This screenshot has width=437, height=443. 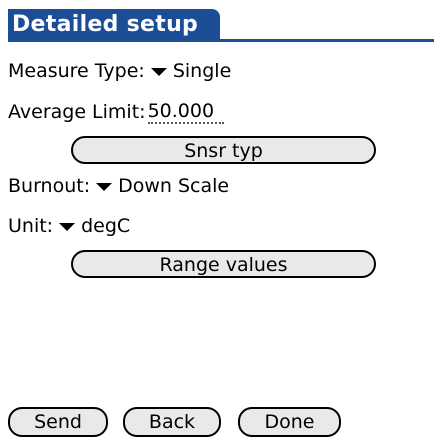 What do you see at coordinates (106, 226) in the screenshot?
I see `unit-value: degC` at bounding box center [106, 226].